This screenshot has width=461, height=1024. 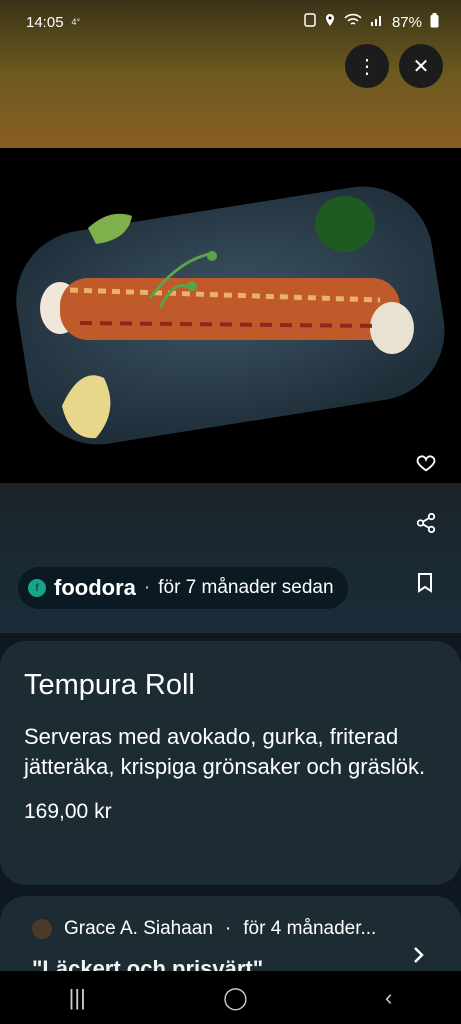 I want to click on battery-icon, so click(x=434, y=22).